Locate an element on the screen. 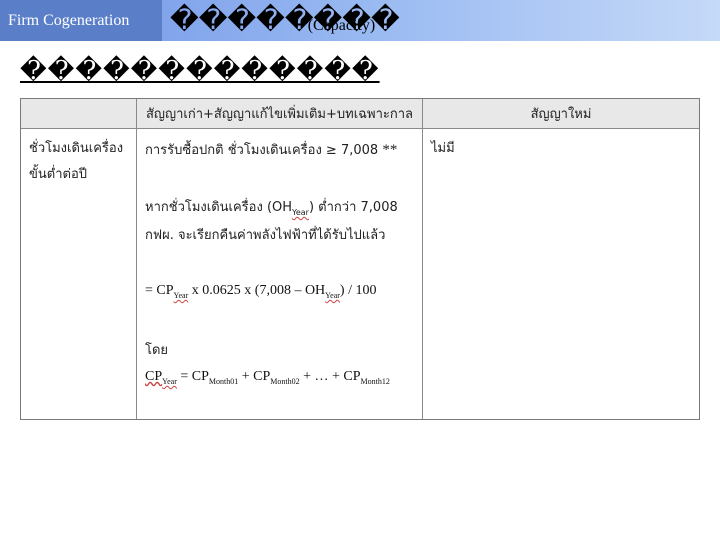 This screenshot has width=720, height=540. double-asterisk: ** is located at coordinates (390, 150).